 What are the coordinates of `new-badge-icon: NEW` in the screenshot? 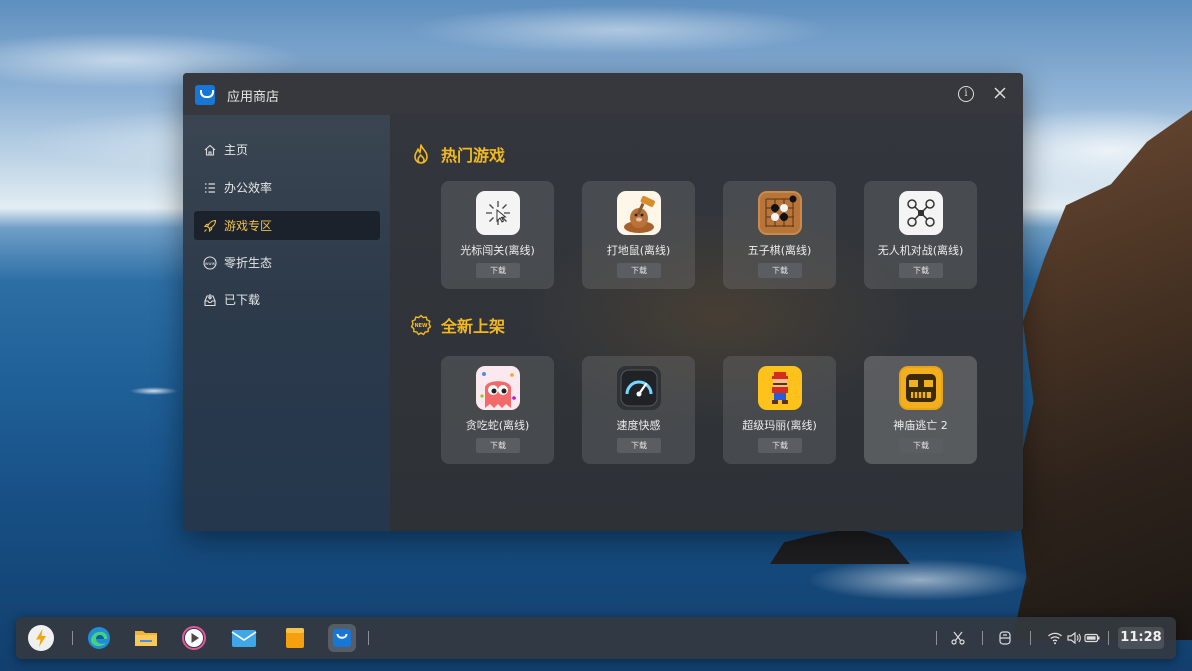 It's located at (421, 325).